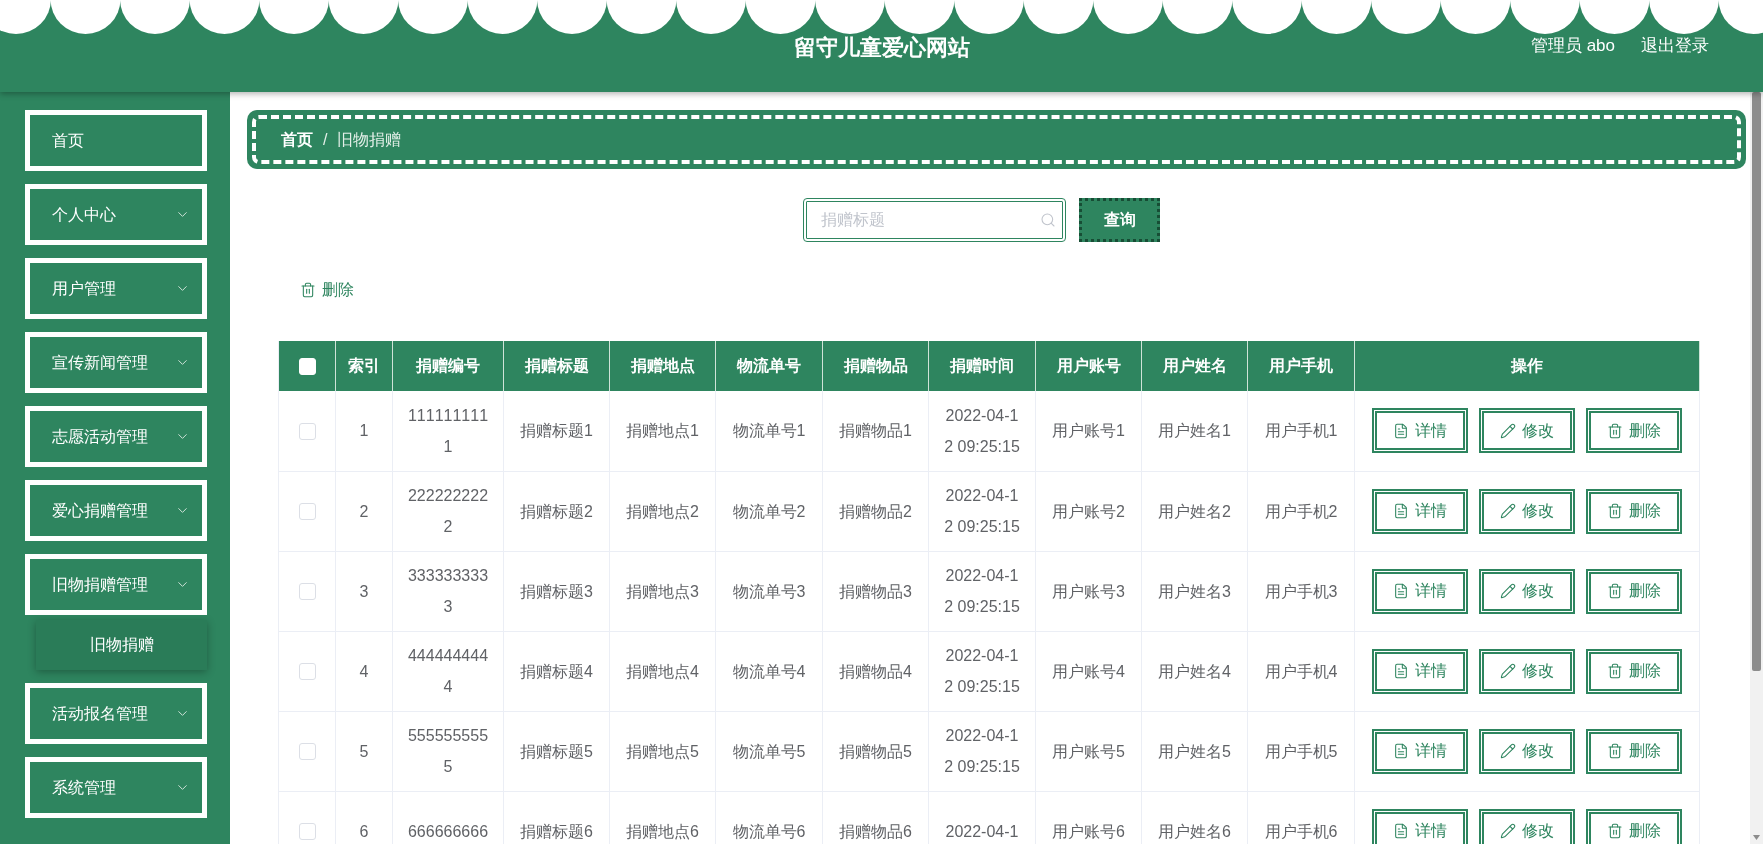  I want to click on admin-username: 管理员 abo, so click(1572, 46).